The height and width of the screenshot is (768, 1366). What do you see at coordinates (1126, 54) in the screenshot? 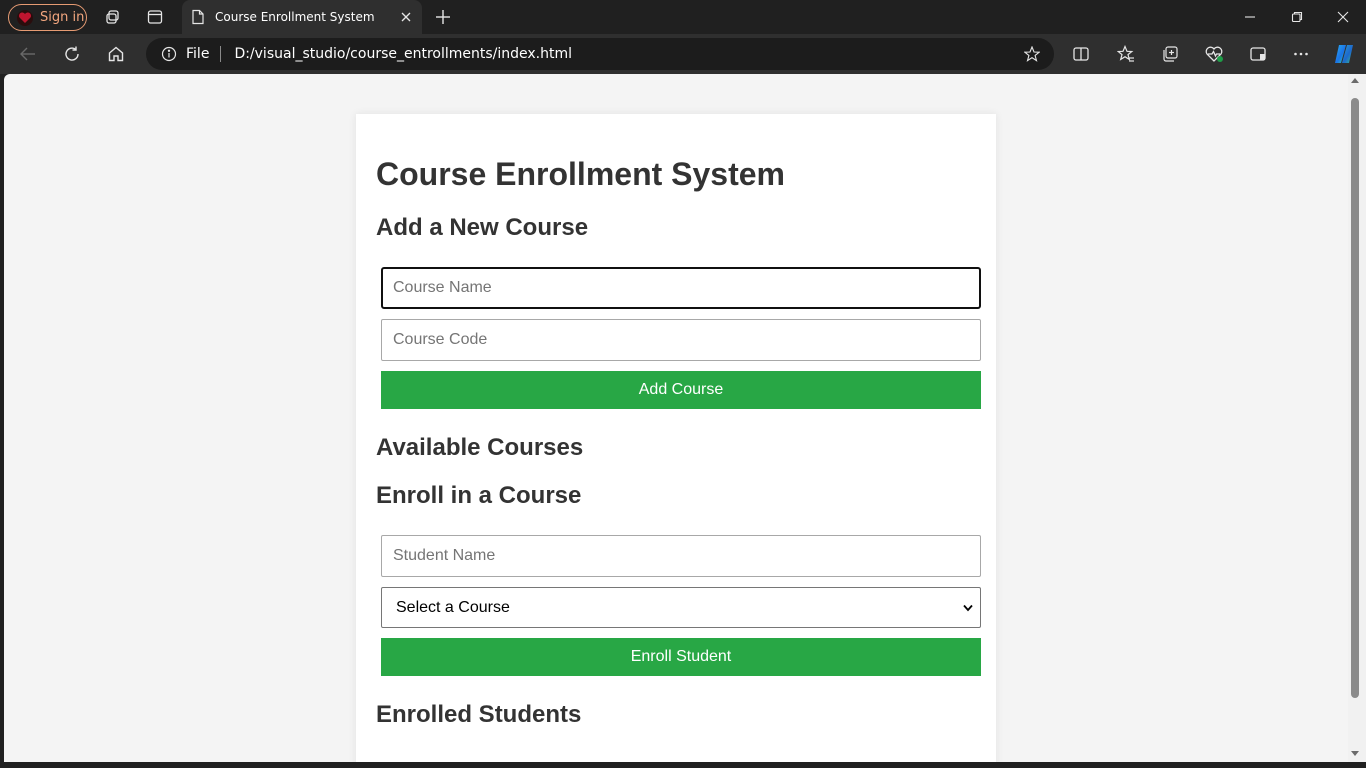
I see `favorites-icon` at bounding box center [1126, 54].